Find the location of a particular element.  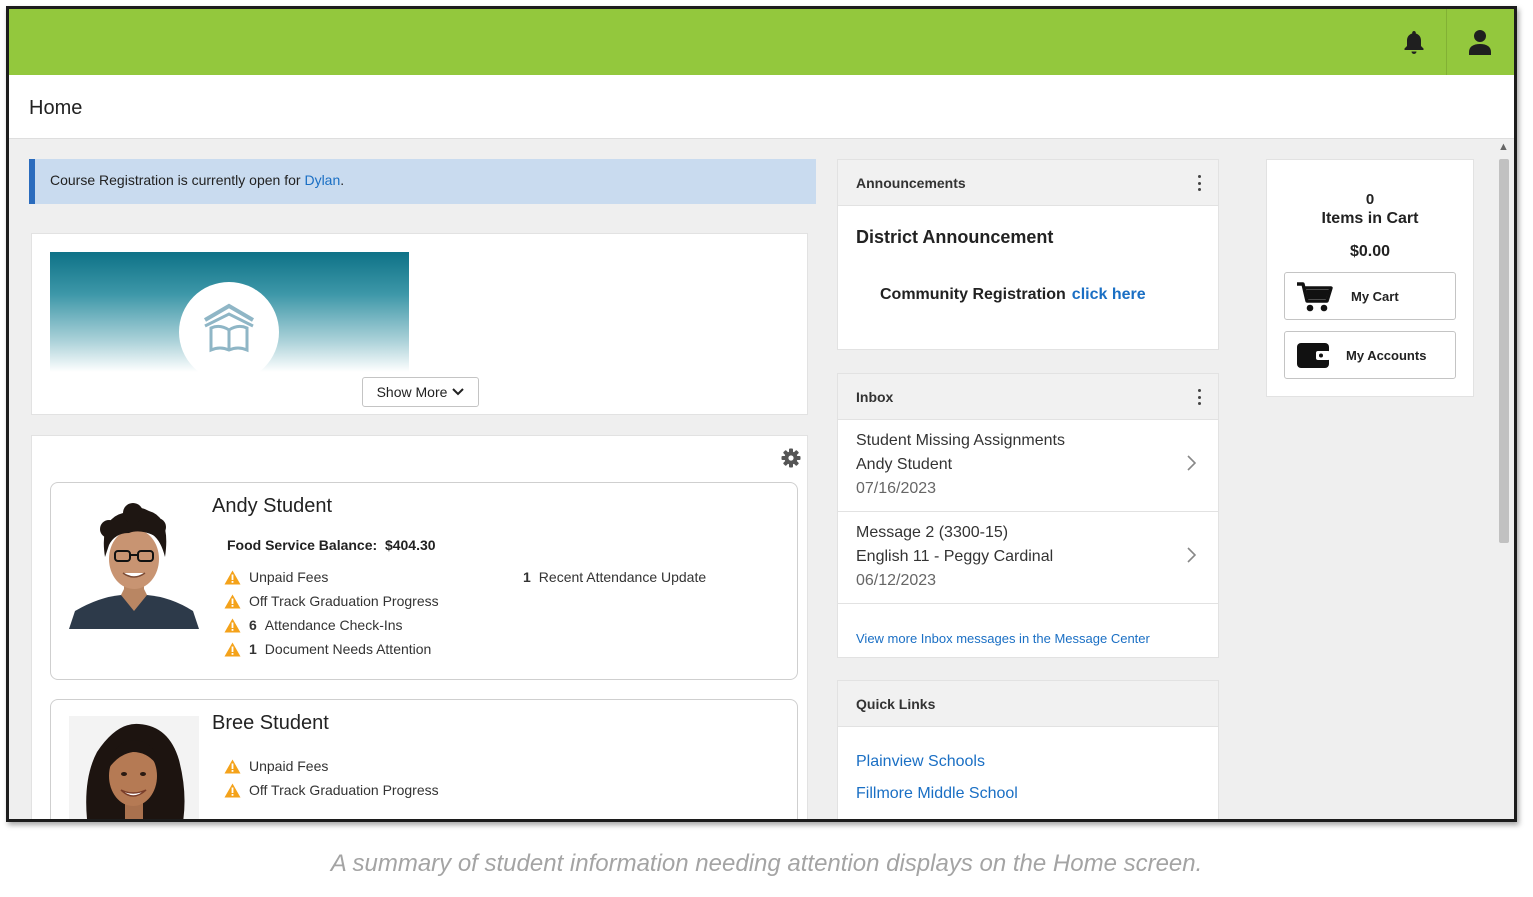

quick-links-header: Quick Links is located at coordinates (1028, 704).